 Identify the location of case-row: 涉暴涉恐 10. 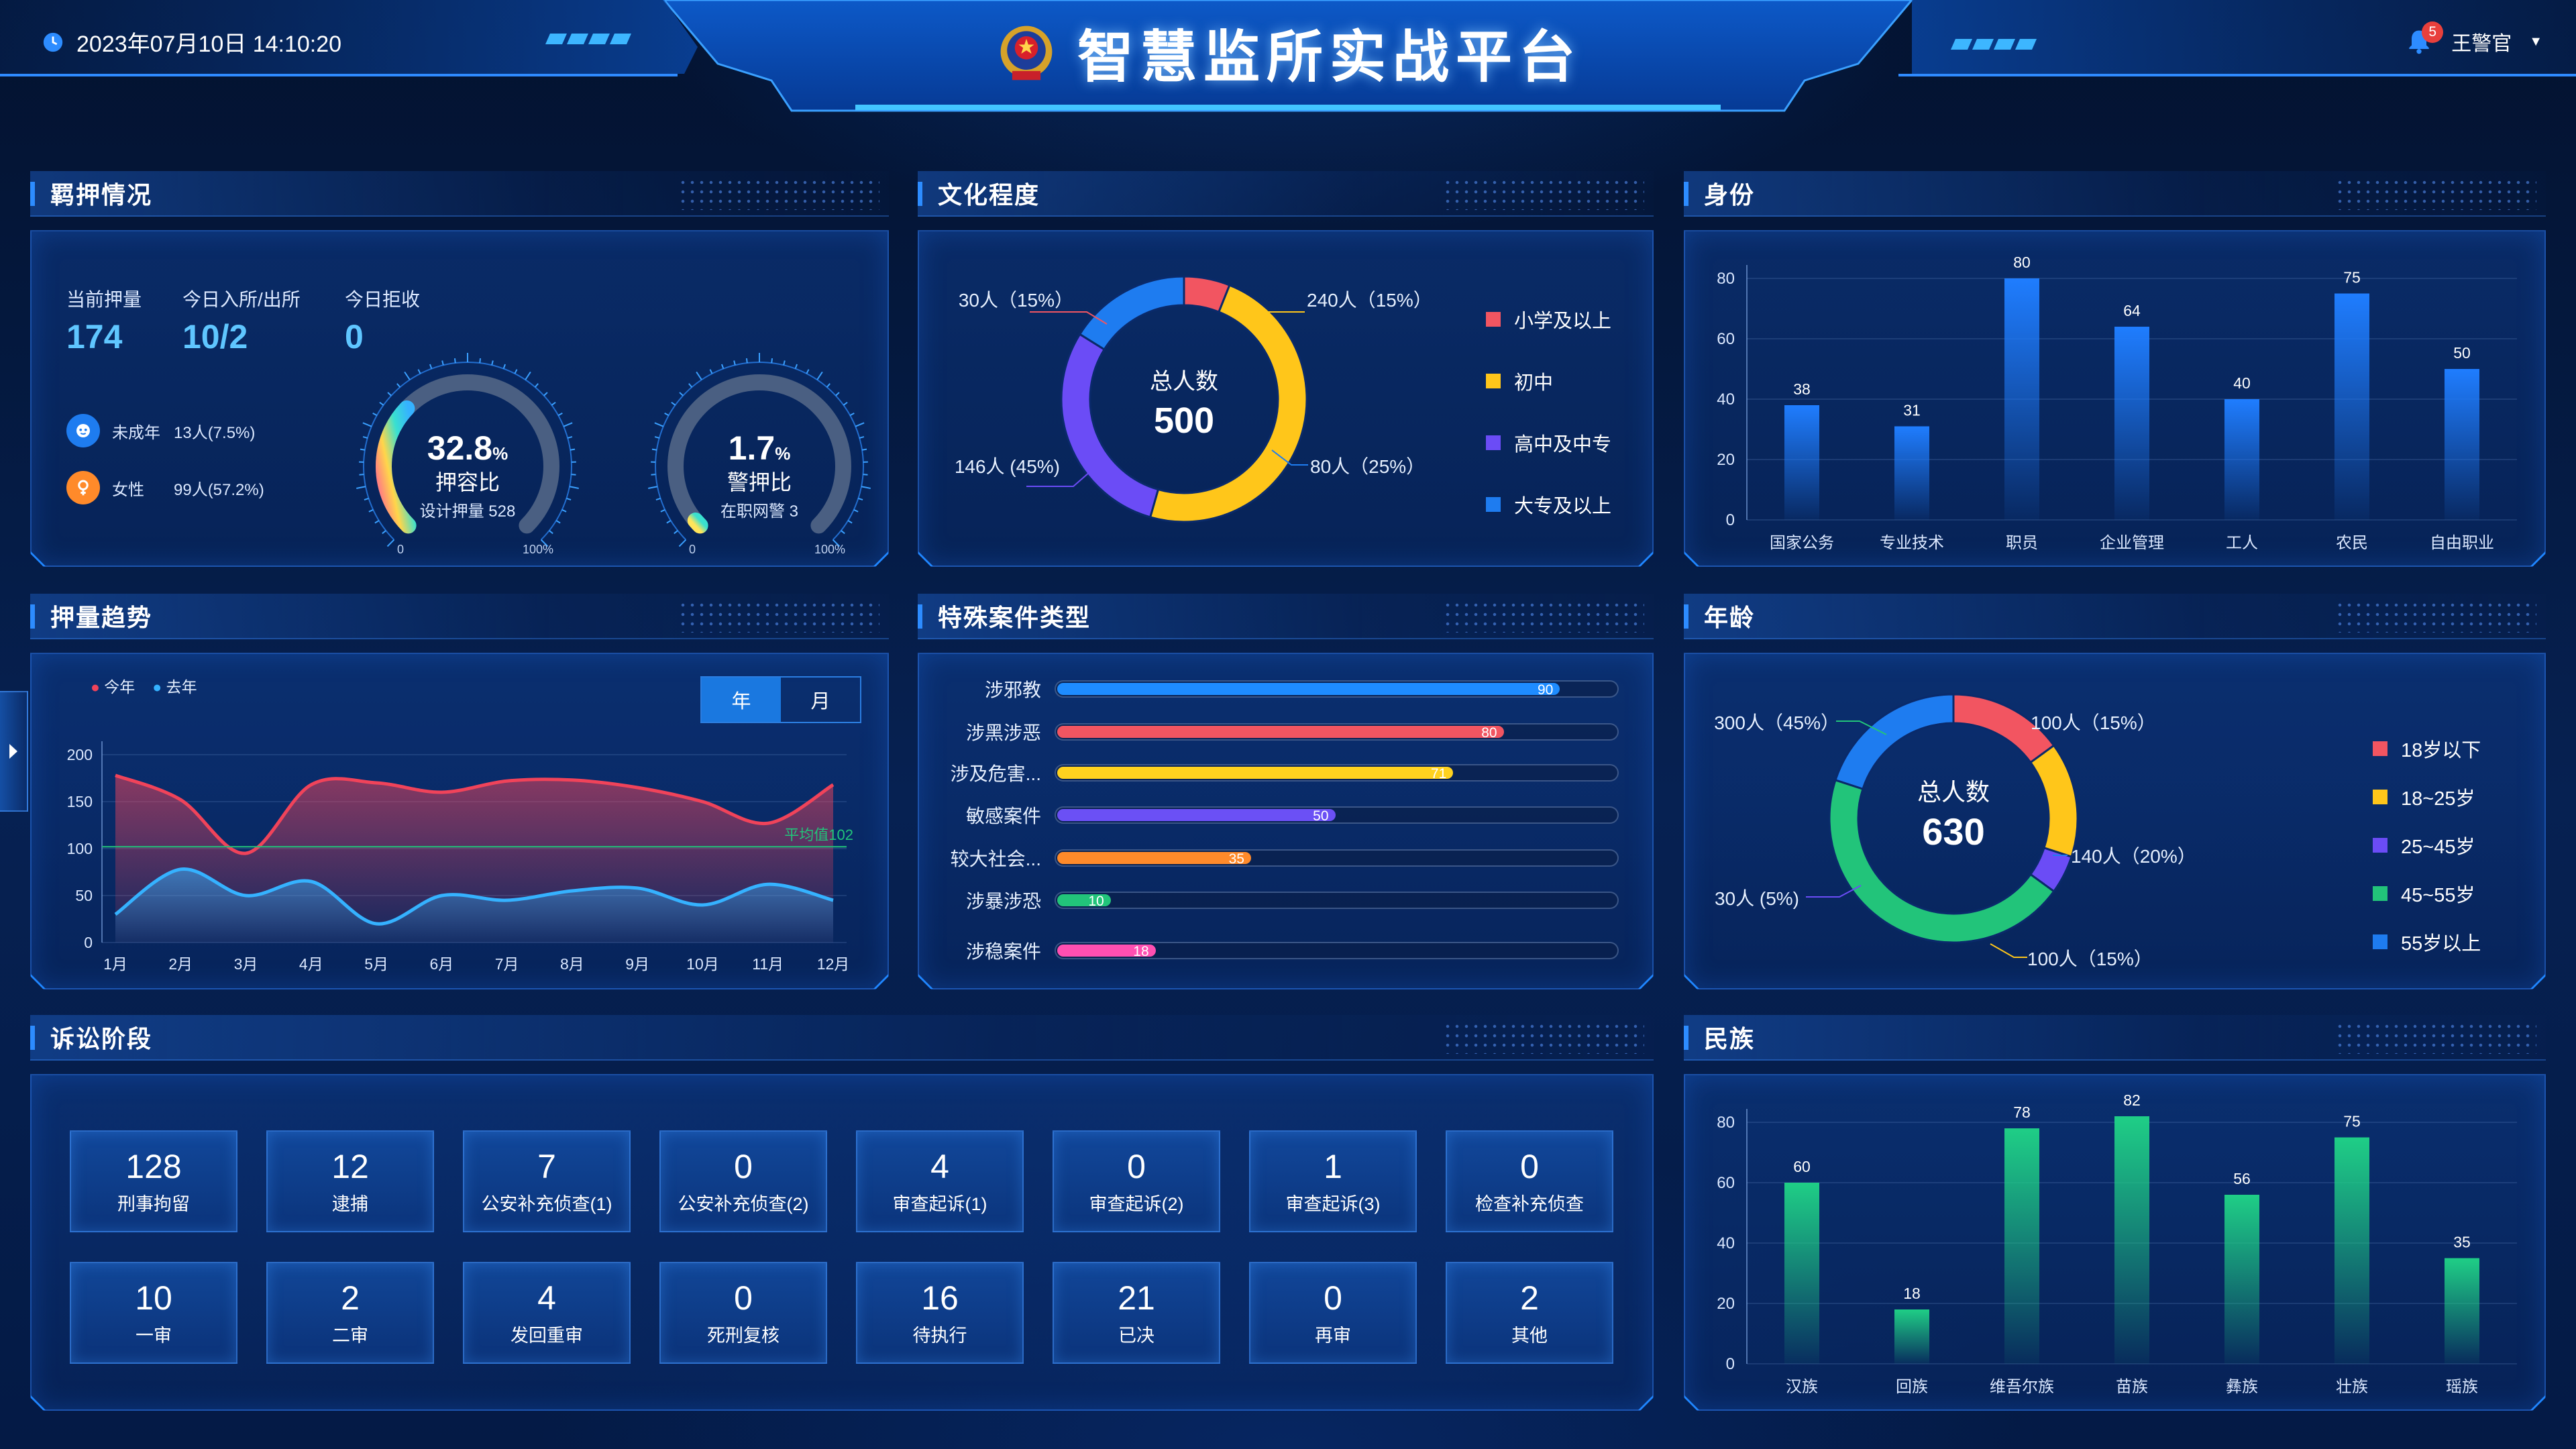
(1280, 900).